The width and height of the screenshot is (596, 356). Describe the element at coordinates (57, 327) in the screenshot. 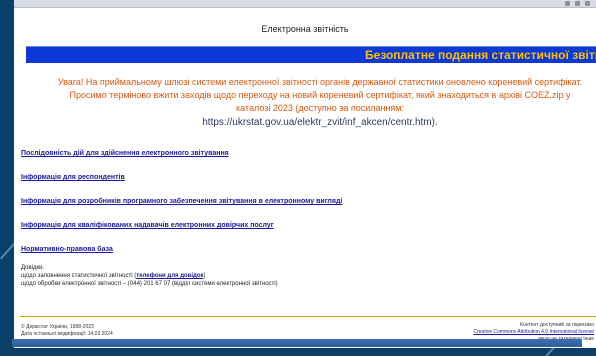

I see `copyright: © Держстат України, 1998-2023` at that location.